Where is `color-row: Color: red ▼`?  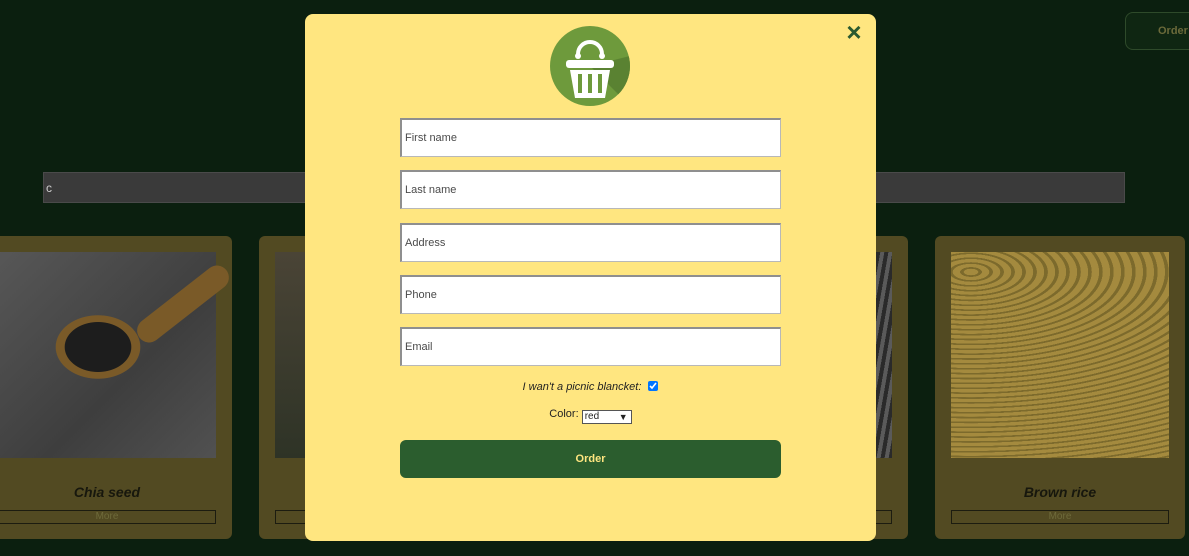
color-row: Color: red ▼ is located at coordinates (590, 416).